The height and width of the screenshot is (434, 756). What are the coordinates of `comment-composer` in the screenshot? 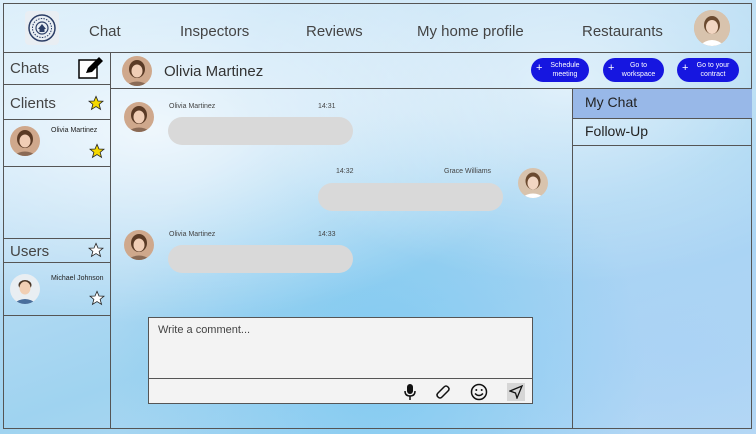 It's located at (340, 360).